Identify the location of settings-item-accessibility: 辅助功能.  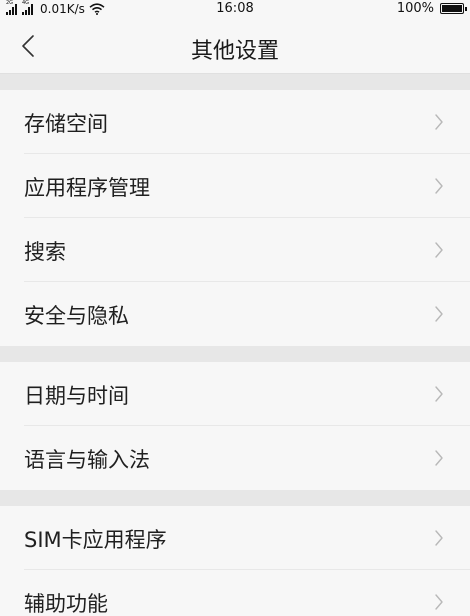
(235, 593).